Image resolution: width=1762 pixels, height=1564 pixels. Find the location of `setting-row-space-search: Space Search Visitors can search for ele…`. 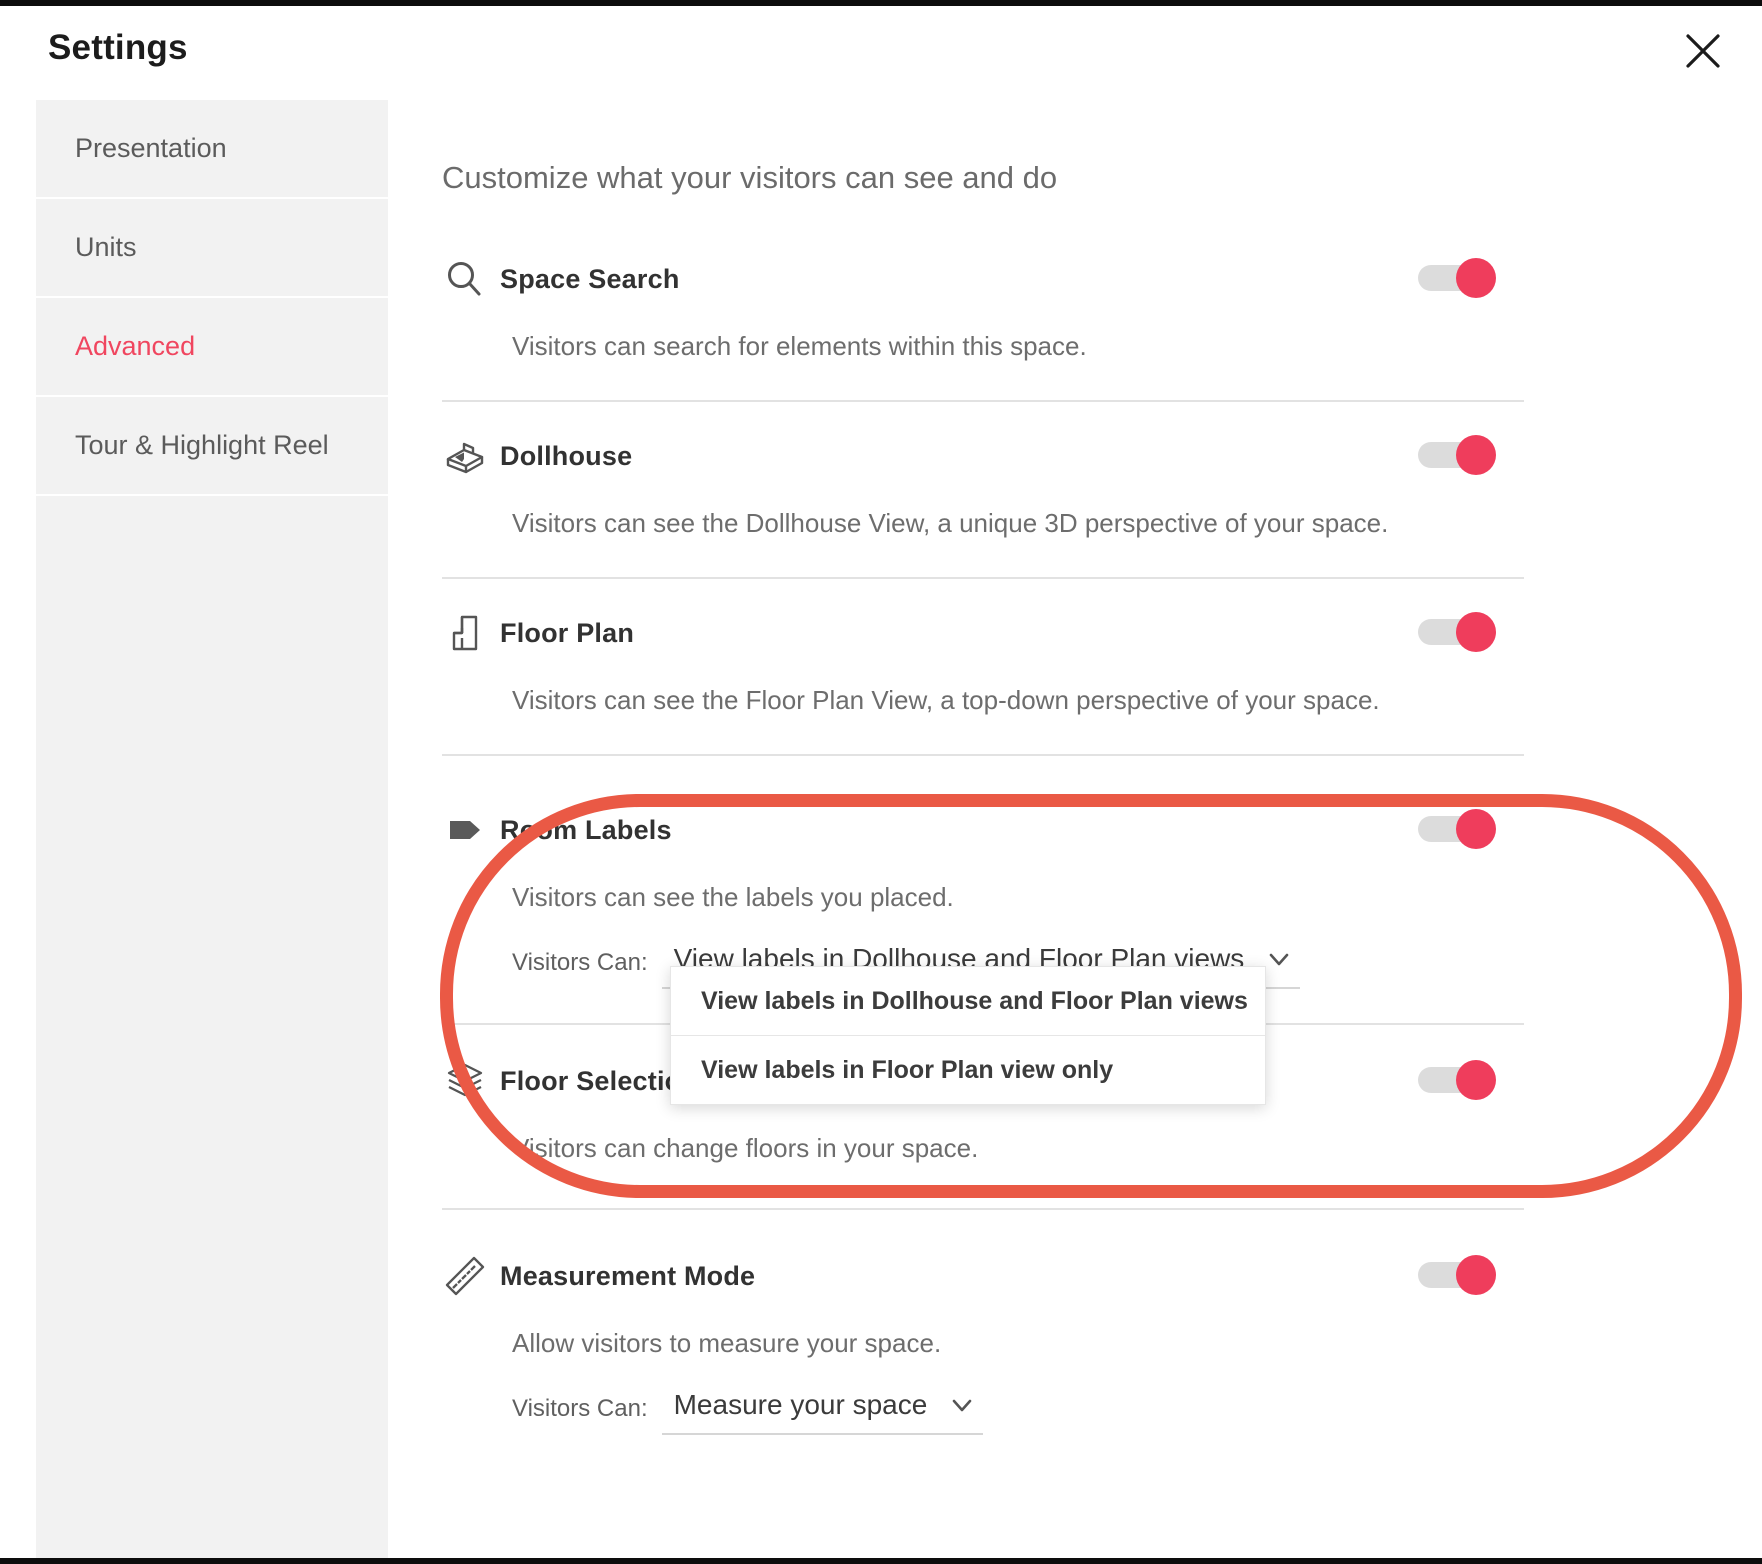

setting-row-space-search: Space Search Visitors can search for ele… is located at coordinates (1095, 313).